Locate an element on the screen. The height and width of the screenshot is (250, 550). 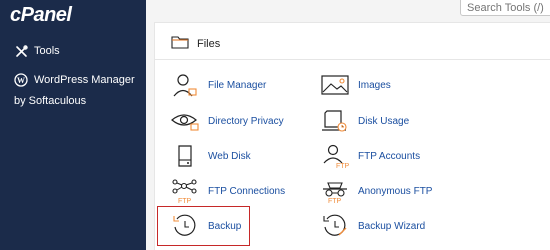
file-manager-link: File Manager is located at coordinates (218, 85).